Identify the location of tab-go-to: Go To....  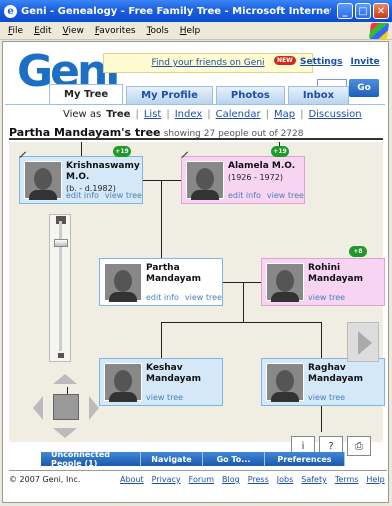
(234, 459).